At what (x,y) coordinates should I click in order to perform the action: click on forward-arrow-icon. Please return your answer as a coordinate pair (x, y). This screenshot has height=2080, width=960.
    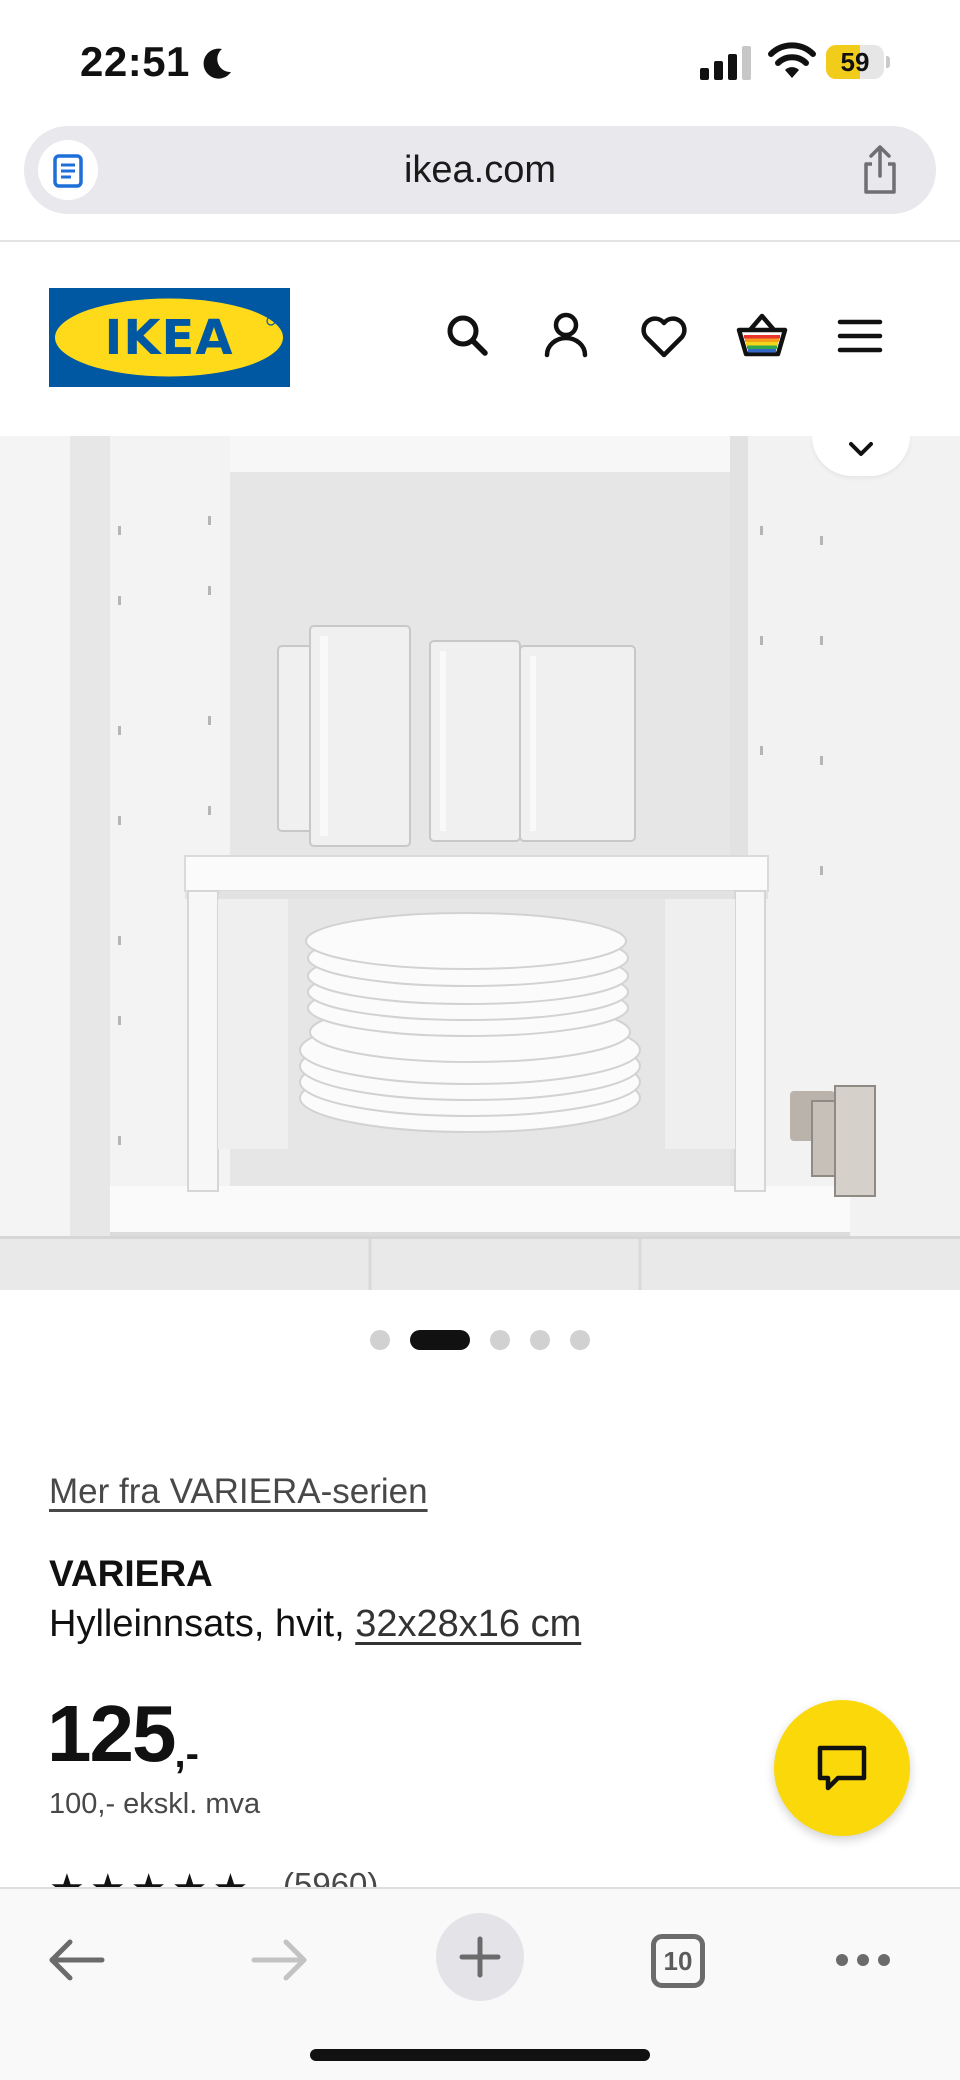
    Looking at the image, I should click on (279, 1960).